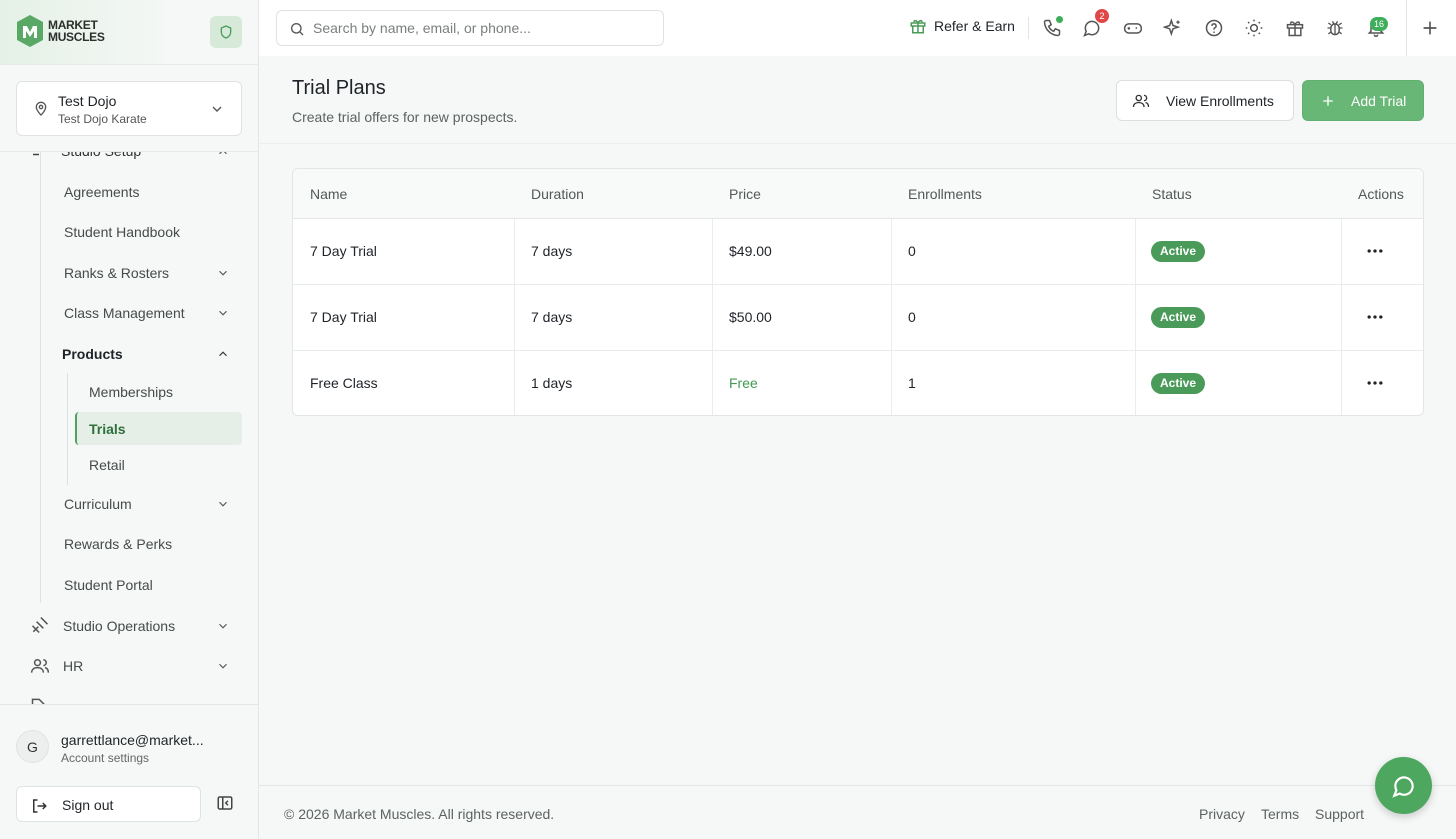 The width and height of the screenshot is (1456, 839). I want to click on chat-bubble-icon, so click(1402, 786).